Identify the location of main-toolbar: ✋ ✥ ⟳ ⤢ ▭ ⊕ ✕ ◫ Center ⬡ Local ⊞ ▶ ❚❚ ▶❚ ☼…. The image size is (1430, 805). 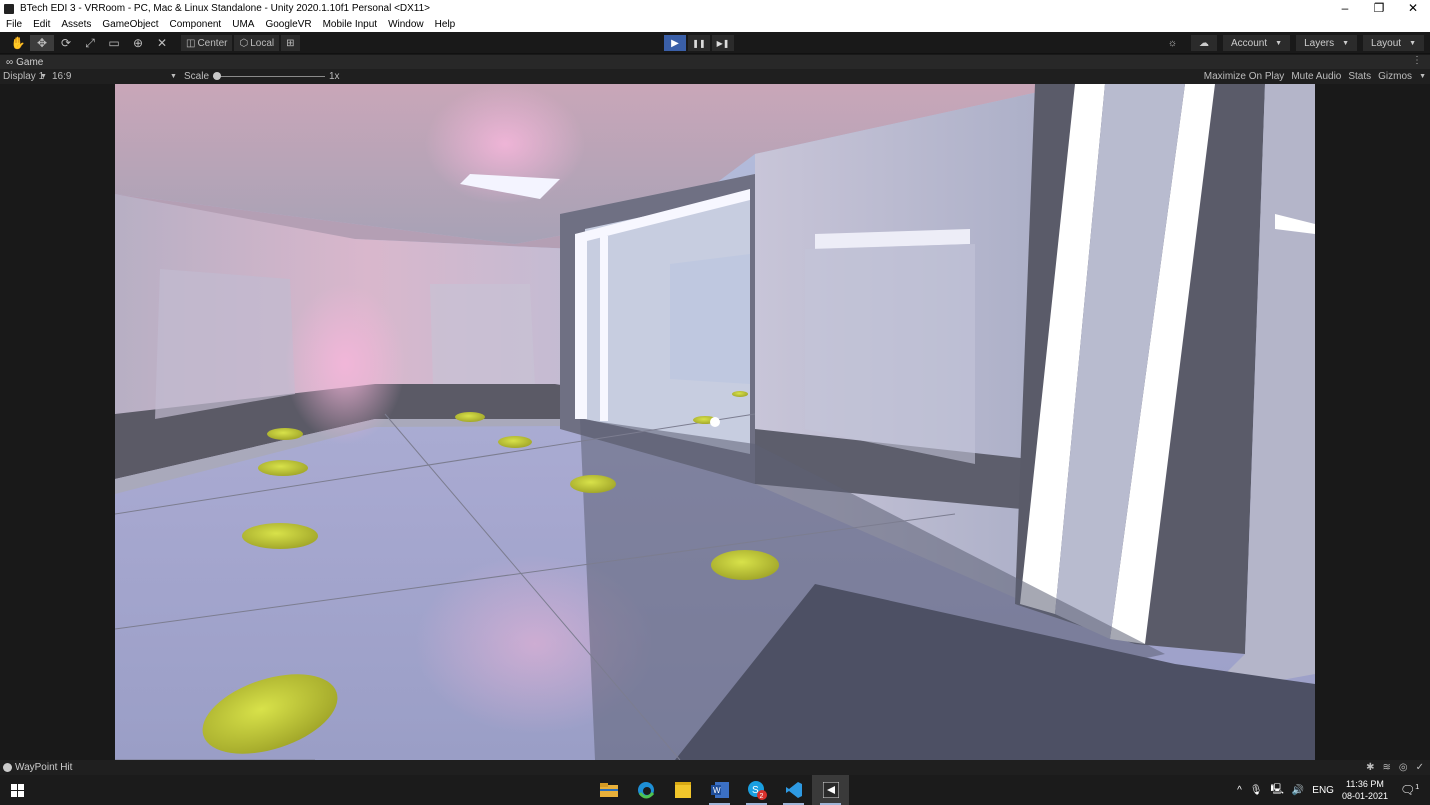
(715, 43).